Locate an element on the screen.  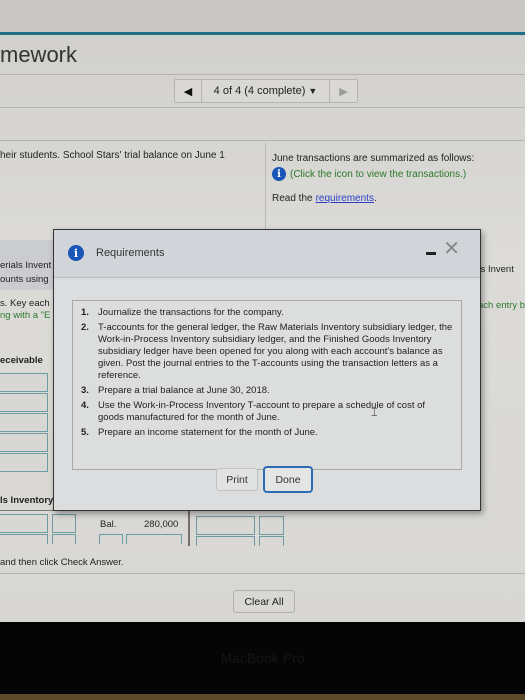
requirement-number: 3. is located at coordinates (85, 390).